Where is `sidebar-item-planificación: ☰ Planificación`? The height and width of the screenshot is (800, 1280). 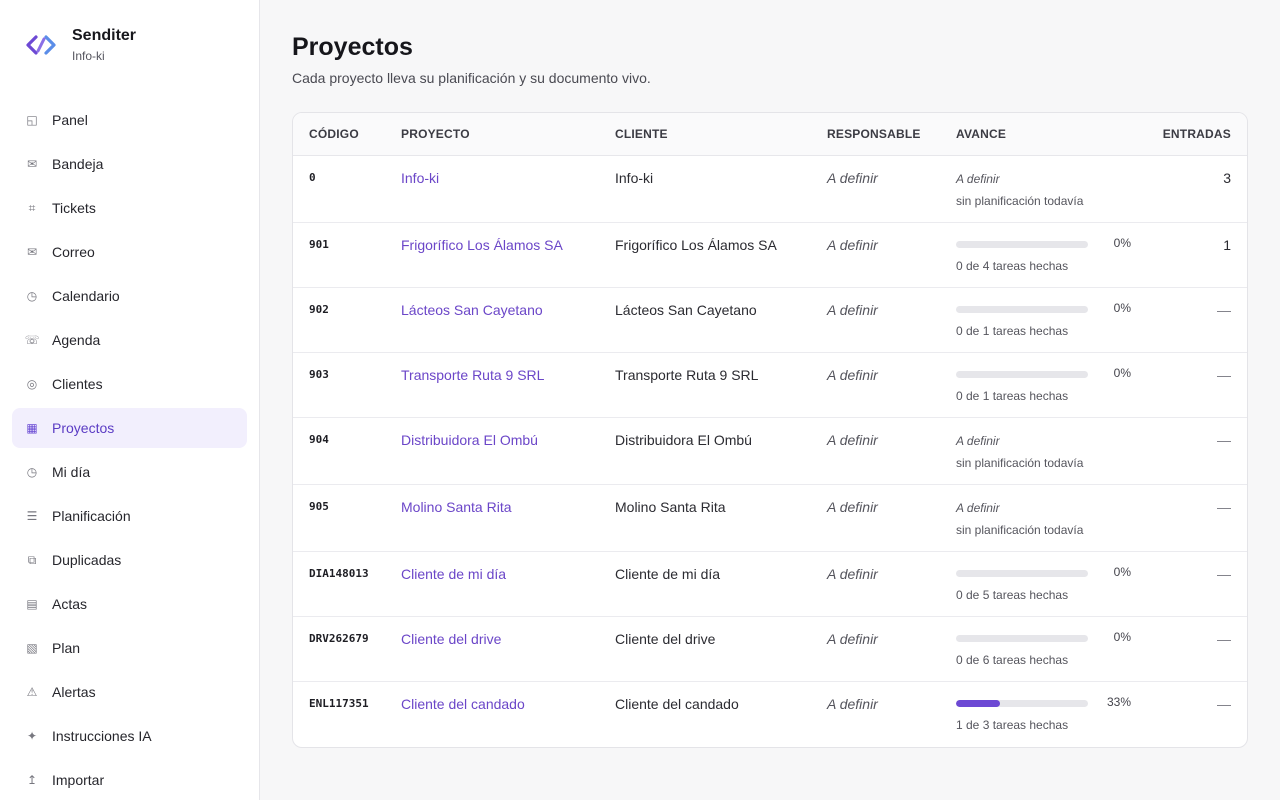
sidebar-item-planificación: ☰ Planificación is located at coordinates (129, 516).